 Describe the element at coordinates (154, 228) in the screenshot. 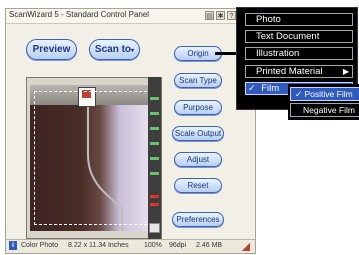

I see `zoom-icon` at that location.